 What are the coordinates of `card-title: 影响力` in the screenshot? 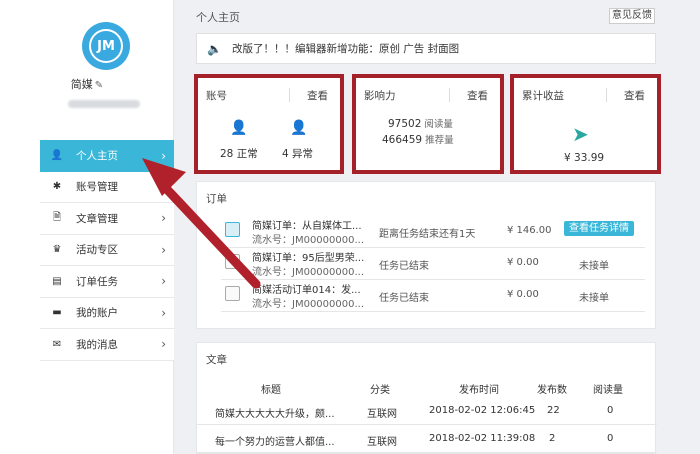 It's located at (380, 96).